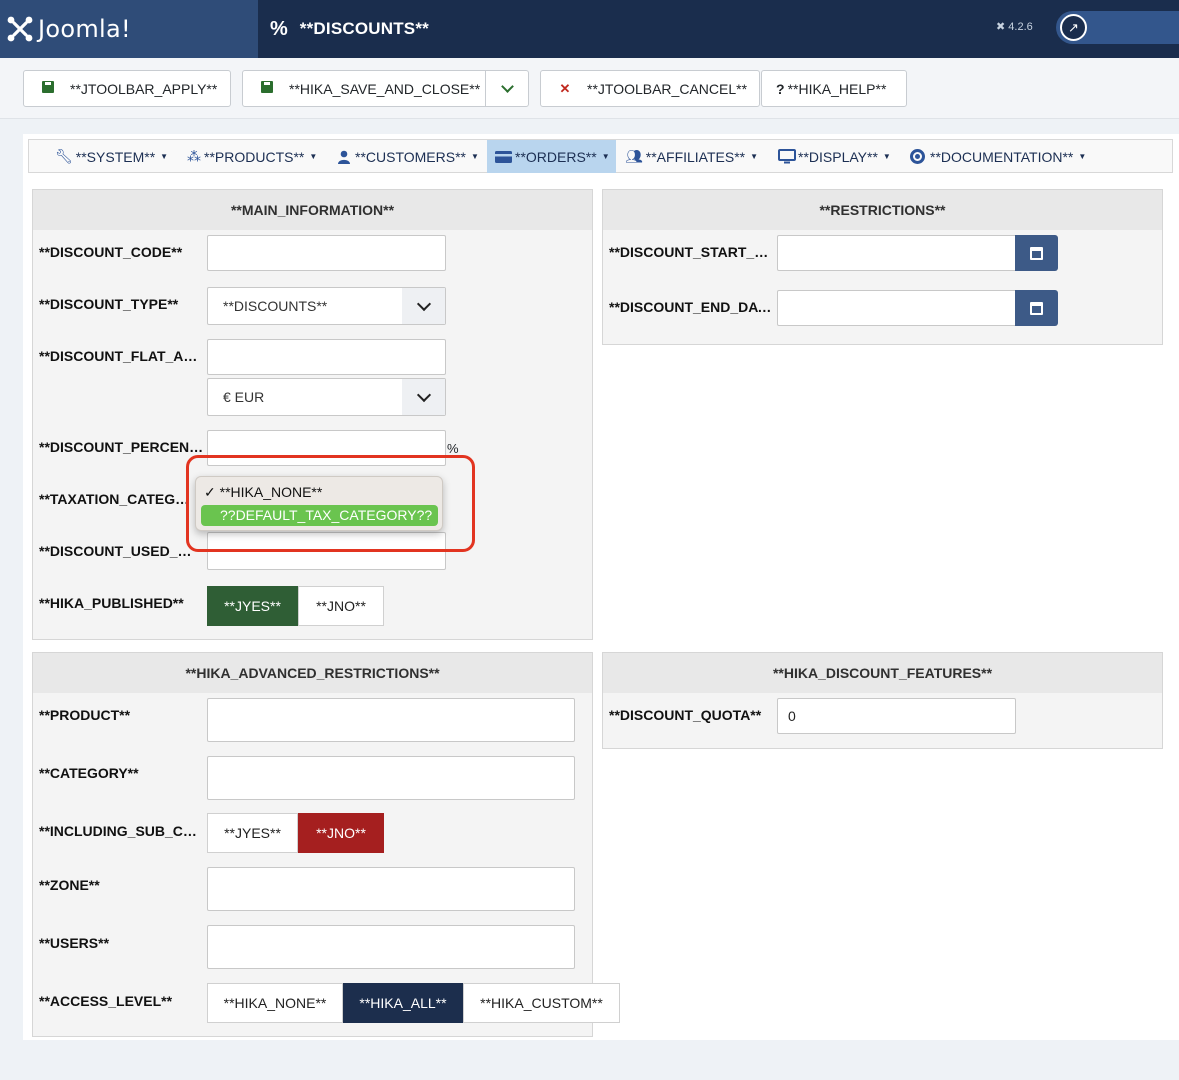 The image size is (1179, 1080). Describe the element at coordinates (123, 356) in the screenshot. I see `discount-flat-amount-label: **DISCOUNT_FLAT_AMOUNT**` at that location.